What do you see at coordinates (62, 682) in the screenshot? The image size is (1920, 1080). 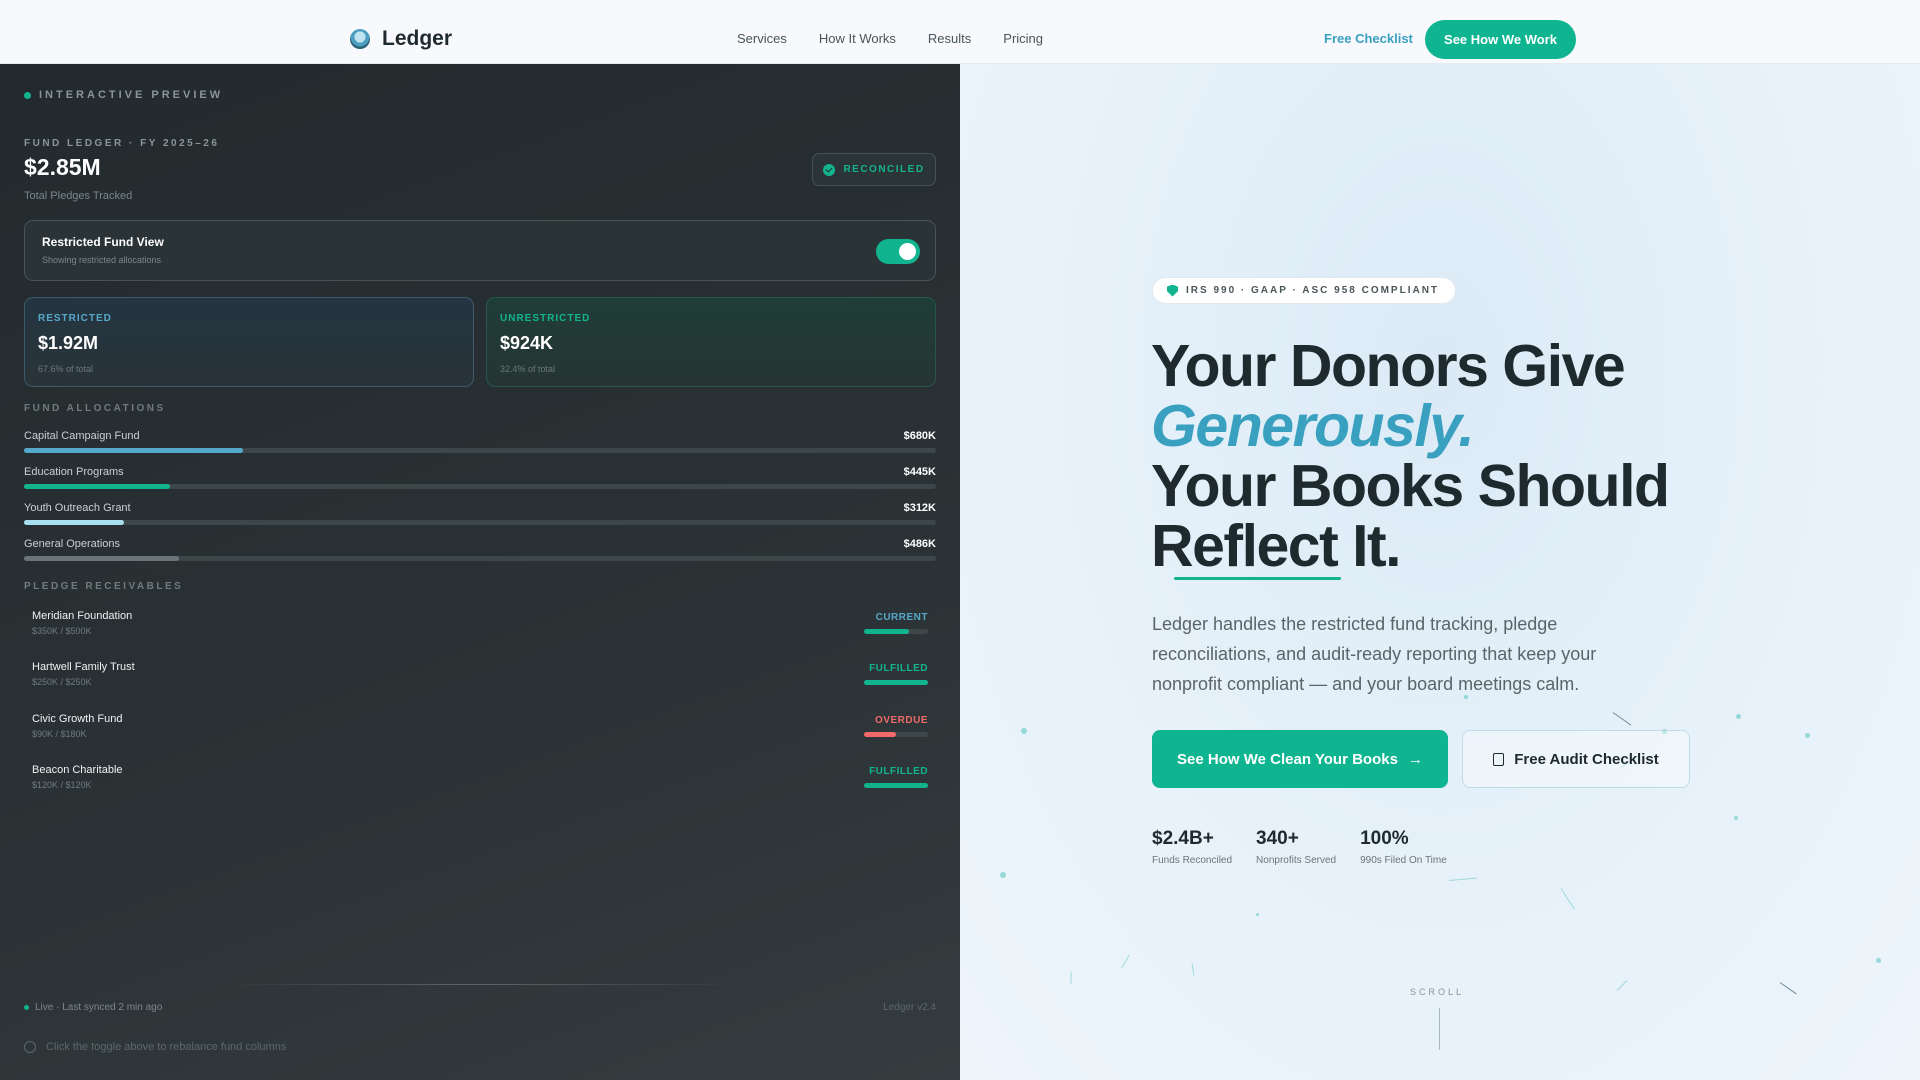 I see `pledge-amount: $250K / $250K` at bounding box center [62, 682].